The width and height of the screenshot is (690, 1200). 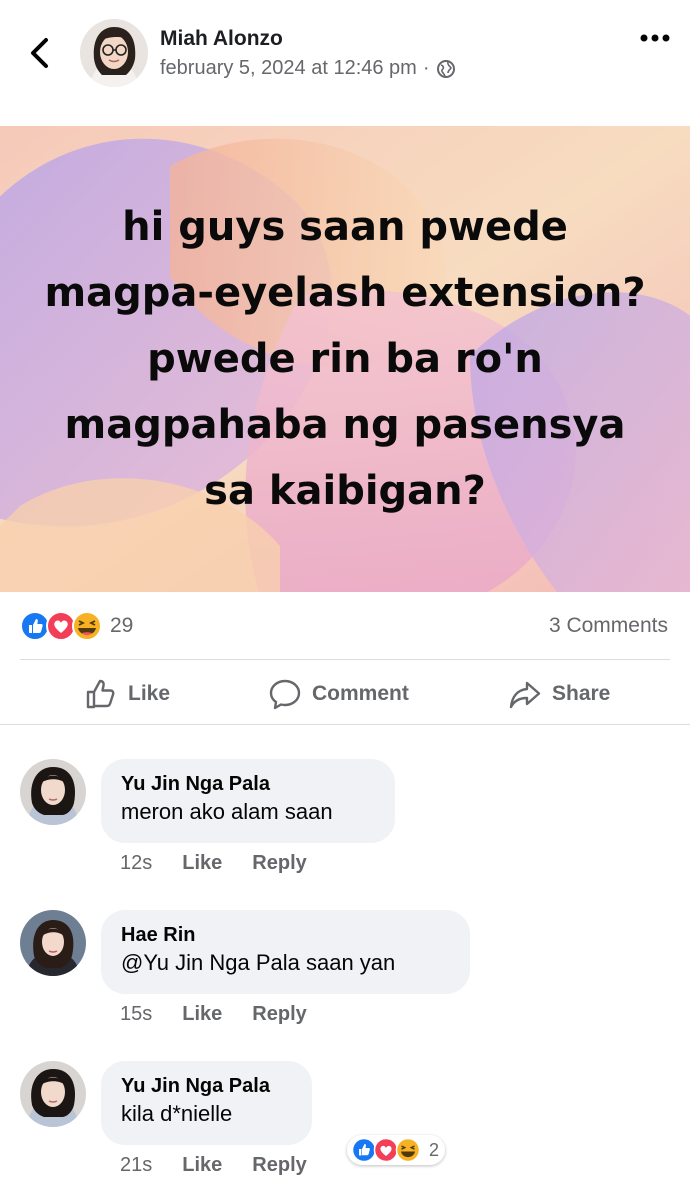 What do you see at coordinates (258, 962) in the screenshot?
I see `comment-text: @Yu Jin Nga Pala saan yan` at bounding box center [258, 962].